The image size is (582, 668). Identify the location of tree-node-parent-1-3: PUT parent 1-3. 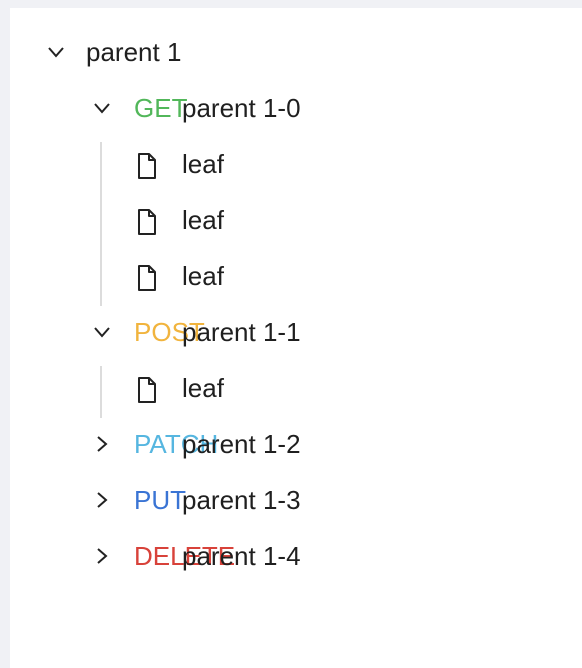
(220, 508).